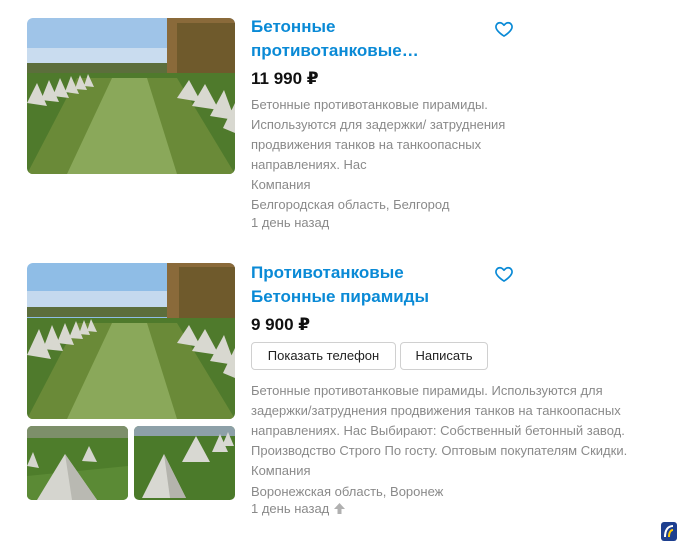  I want to click on arrow-up-icon, so click(339, 511).